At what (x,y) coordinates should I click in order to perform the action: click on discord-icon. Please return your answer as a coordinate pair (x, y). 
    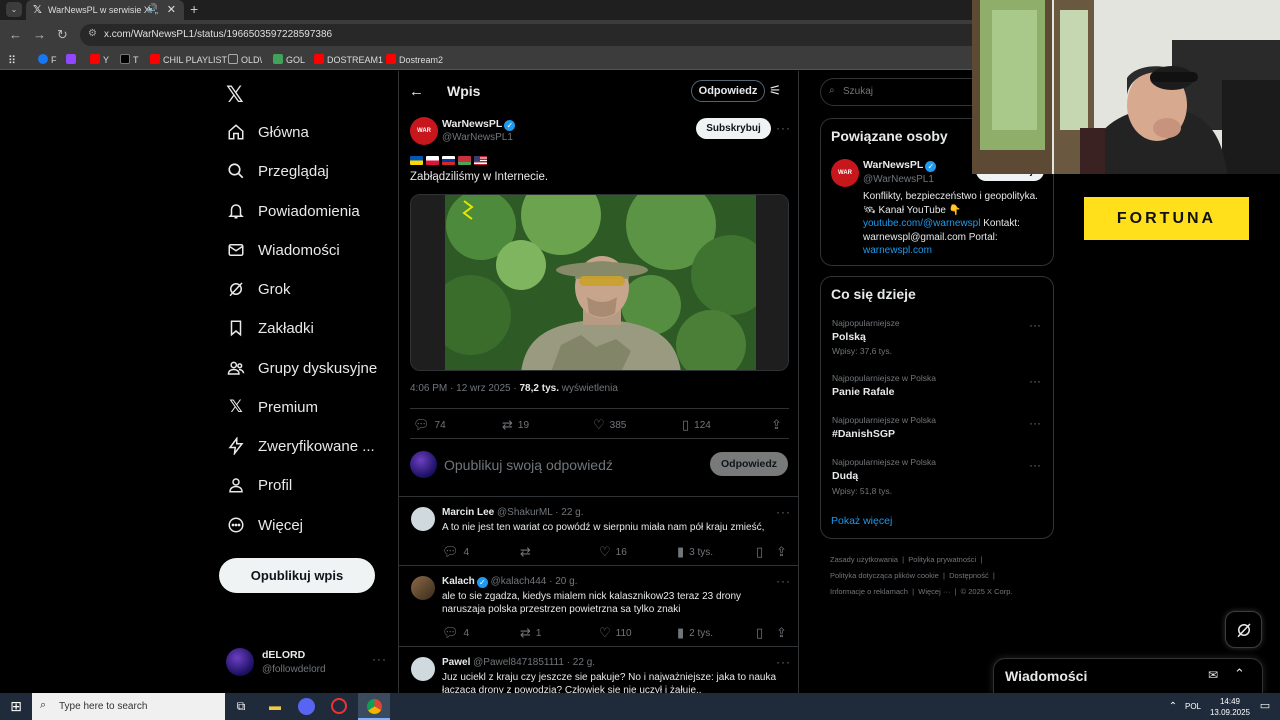
    Looking at the image, I should click on (306, 706).